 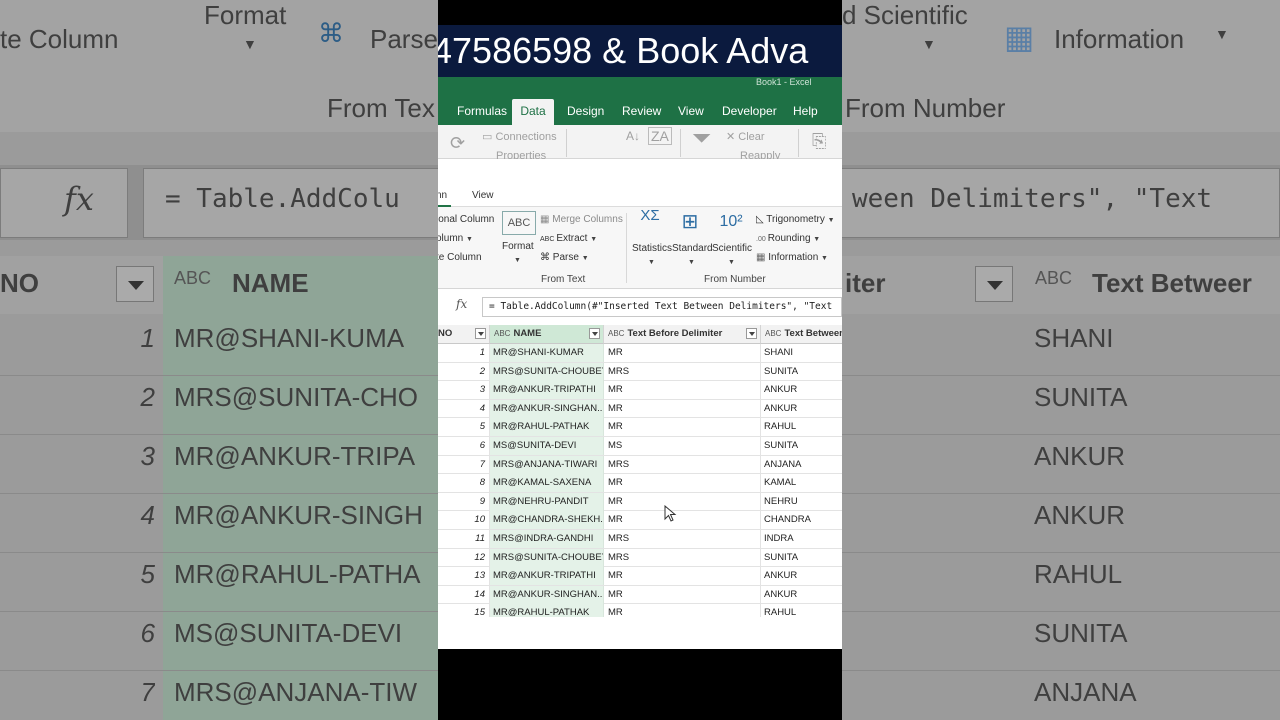 I want to click on sort-dialog-icon: ZA, so click(x=660, y=136).